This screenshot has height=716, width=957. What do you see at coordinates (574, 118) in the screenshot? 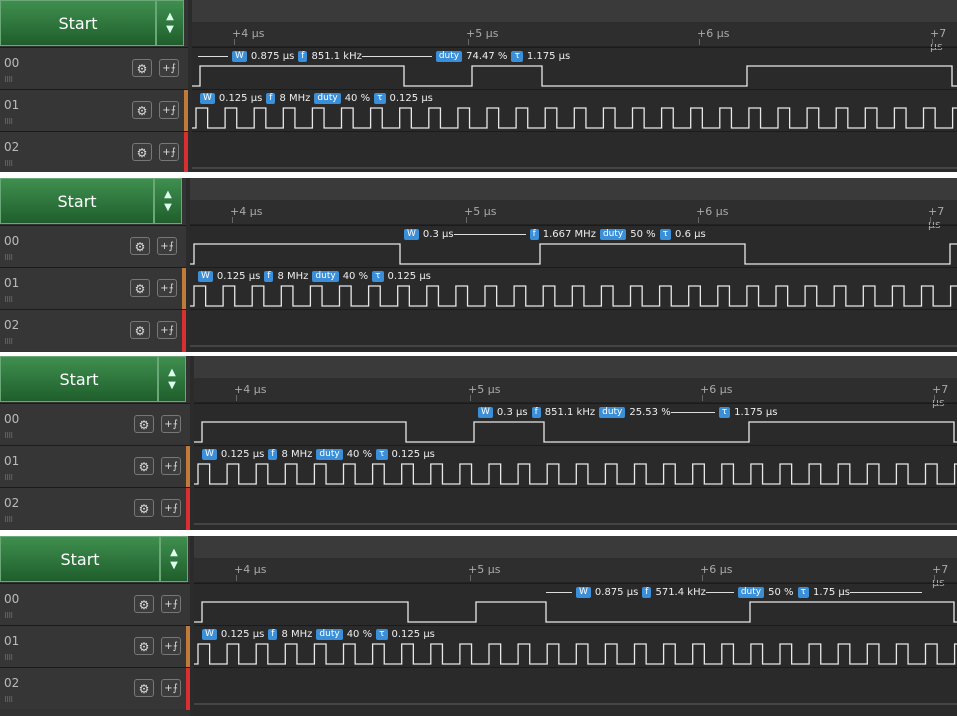
I see `signal-trace` at bounding box center [574, 118].